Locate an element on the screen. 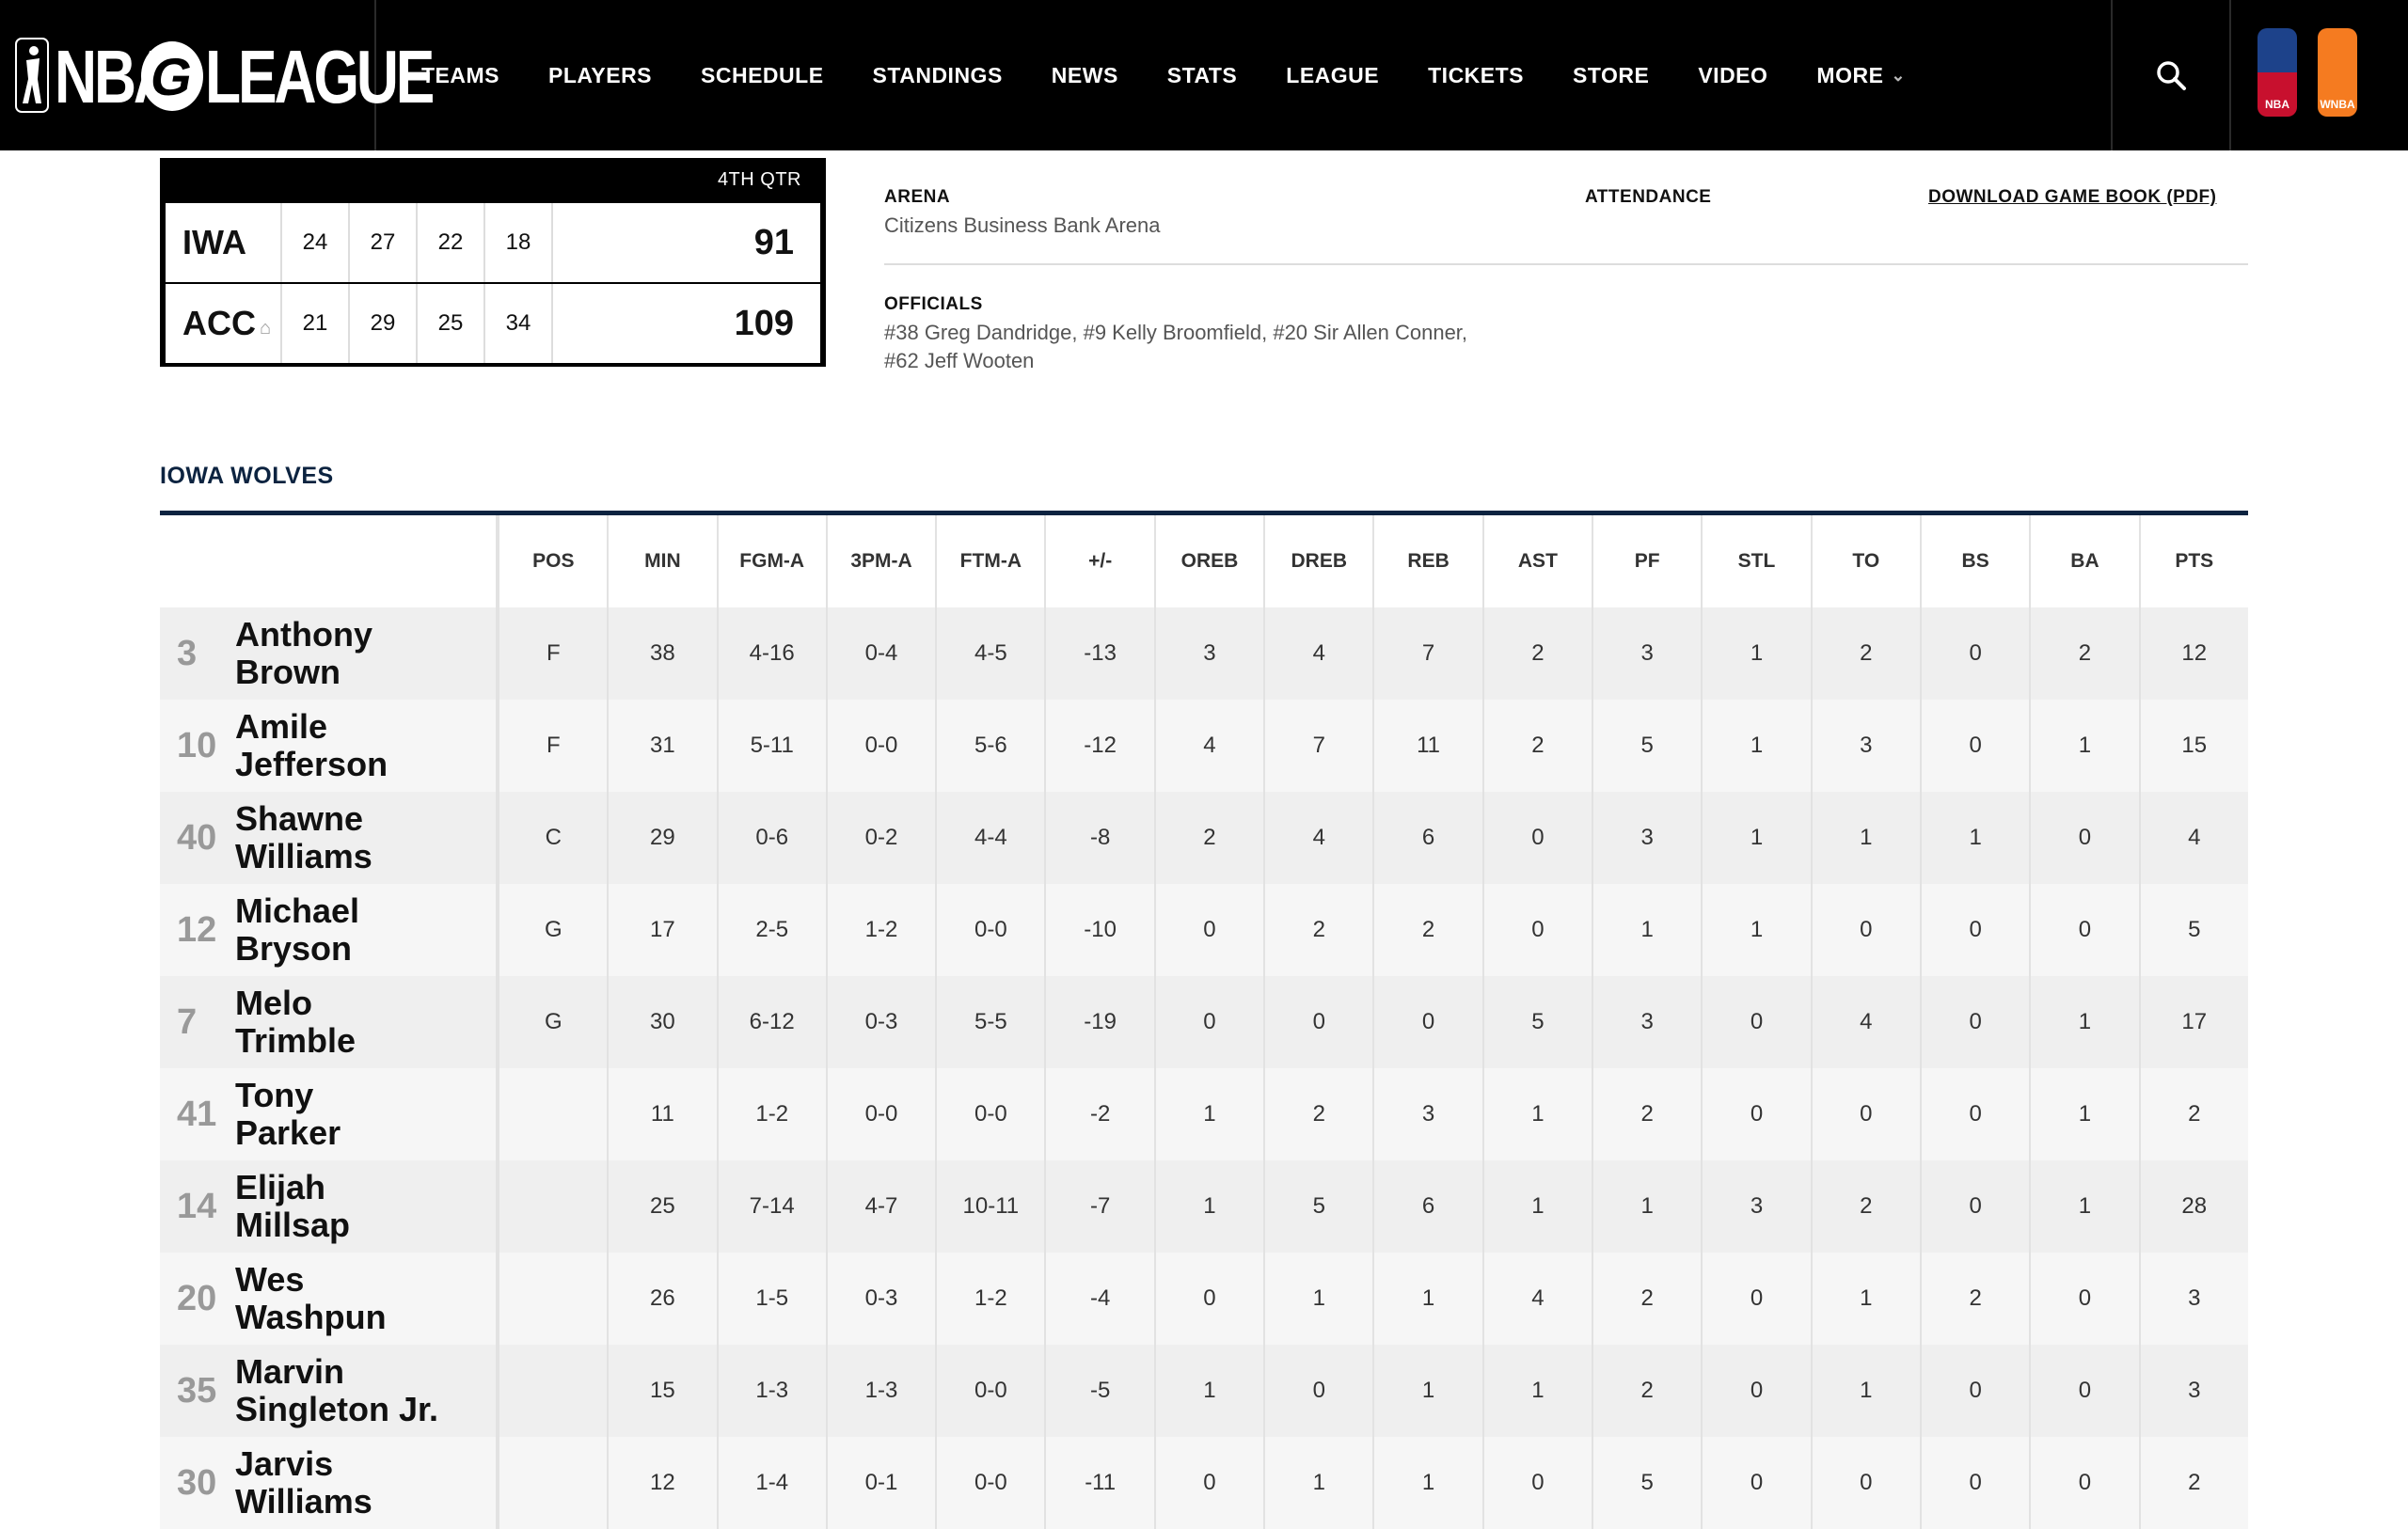 The image size is (2408, 1529). column-header-ftm-a: FTM-A is located at coordinates (989, 561).